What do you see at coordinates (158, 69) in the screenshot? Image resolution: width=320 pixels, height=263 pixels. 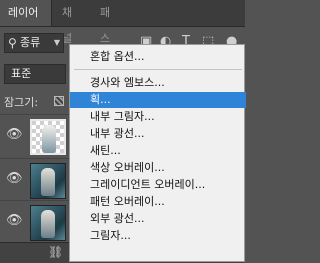 I see `menu-separator` at bounding box center [158, 69].